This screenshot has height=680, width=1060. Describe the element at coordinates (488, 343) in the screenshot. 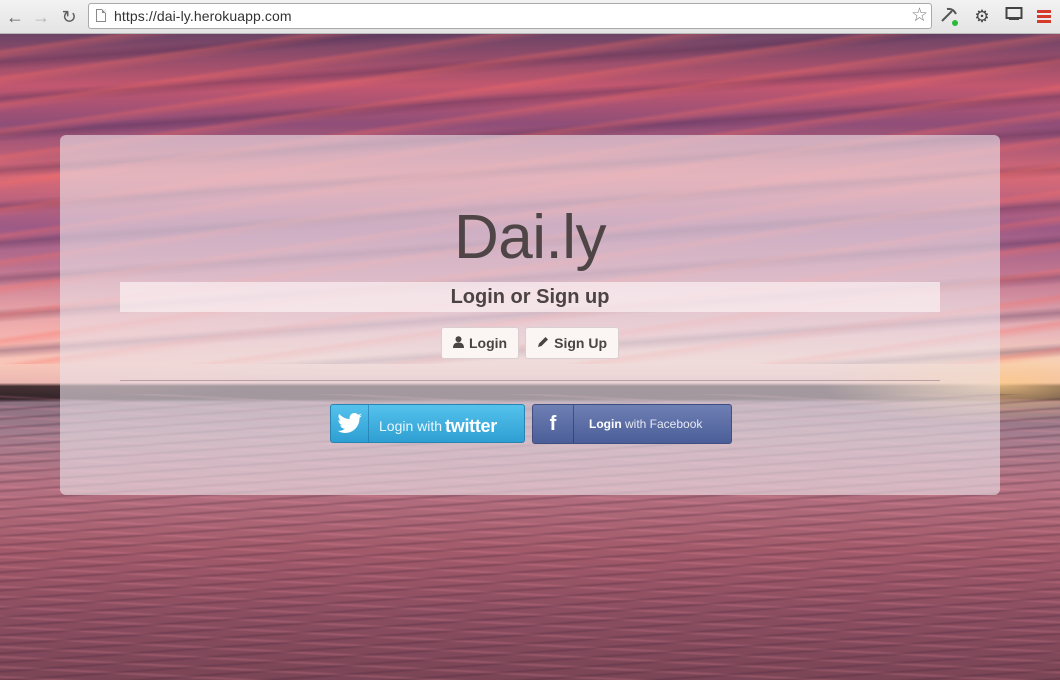

I see `login-button-label: Login` at that location.